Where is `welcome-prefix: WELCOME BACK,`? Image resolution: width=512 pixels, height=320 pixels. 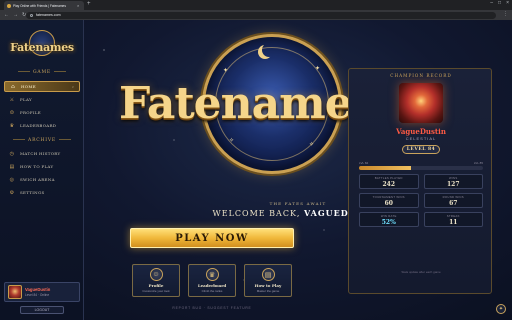 welcome-prefix: WELCOME BACK, is located at coordinates (256, 213).